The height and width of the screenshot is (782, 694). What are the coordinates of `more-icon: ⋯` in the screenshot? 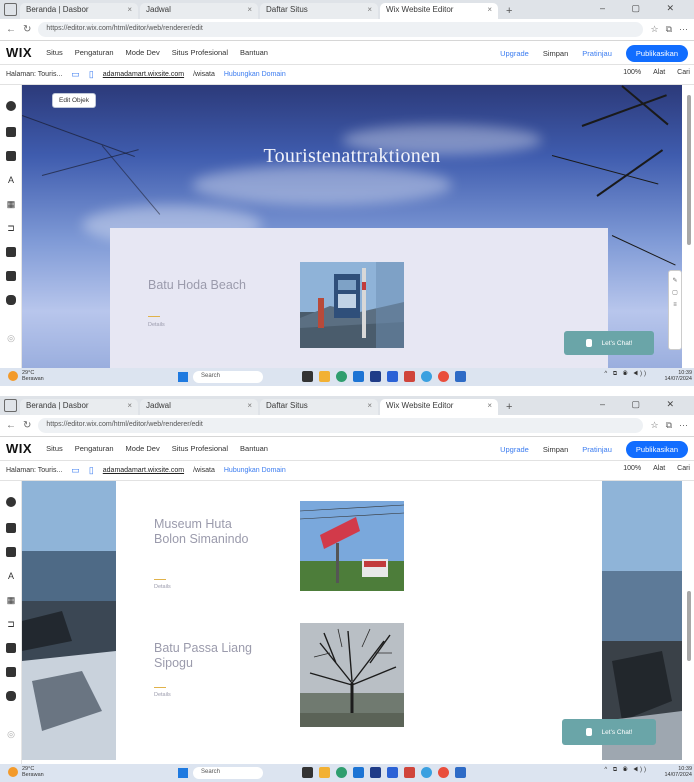 It's located at (683, 425).